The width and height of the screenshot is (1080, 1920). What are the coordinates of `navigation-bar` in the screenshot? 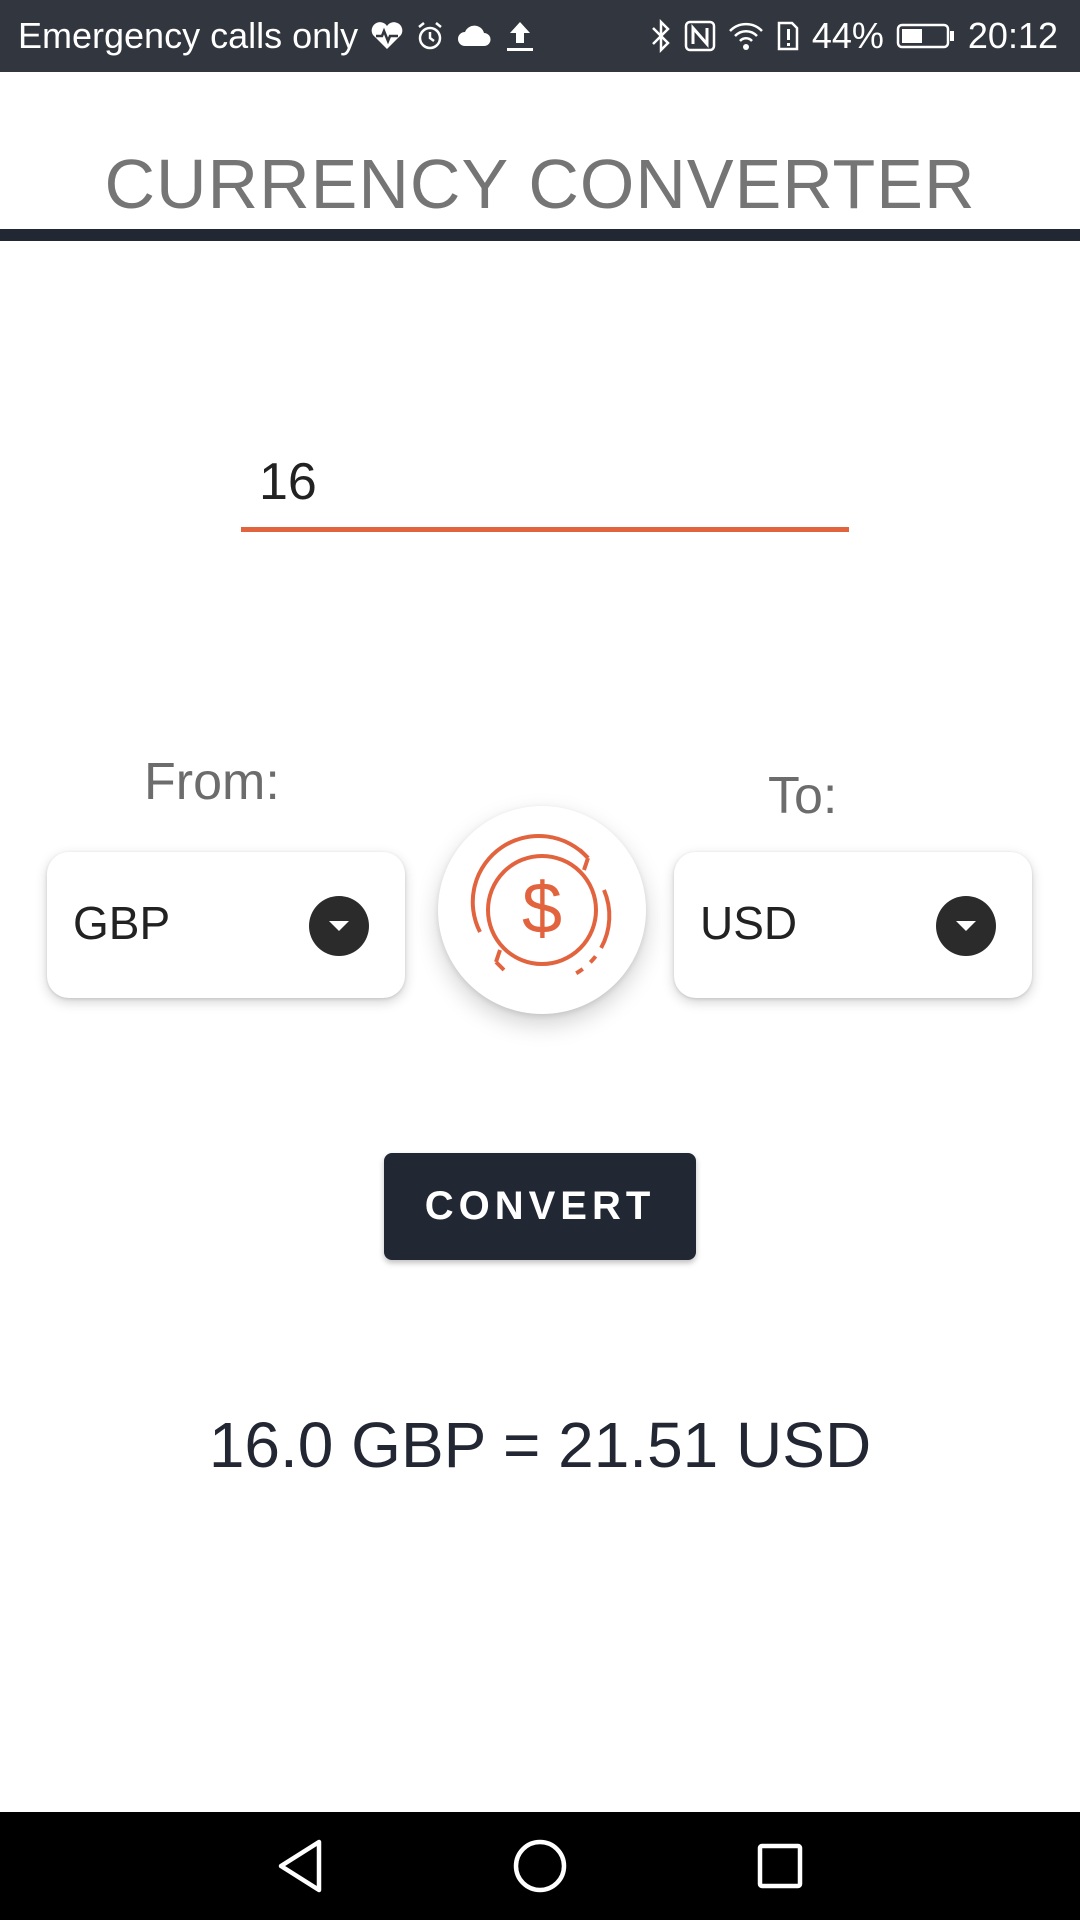 It's located at (540, 1866).